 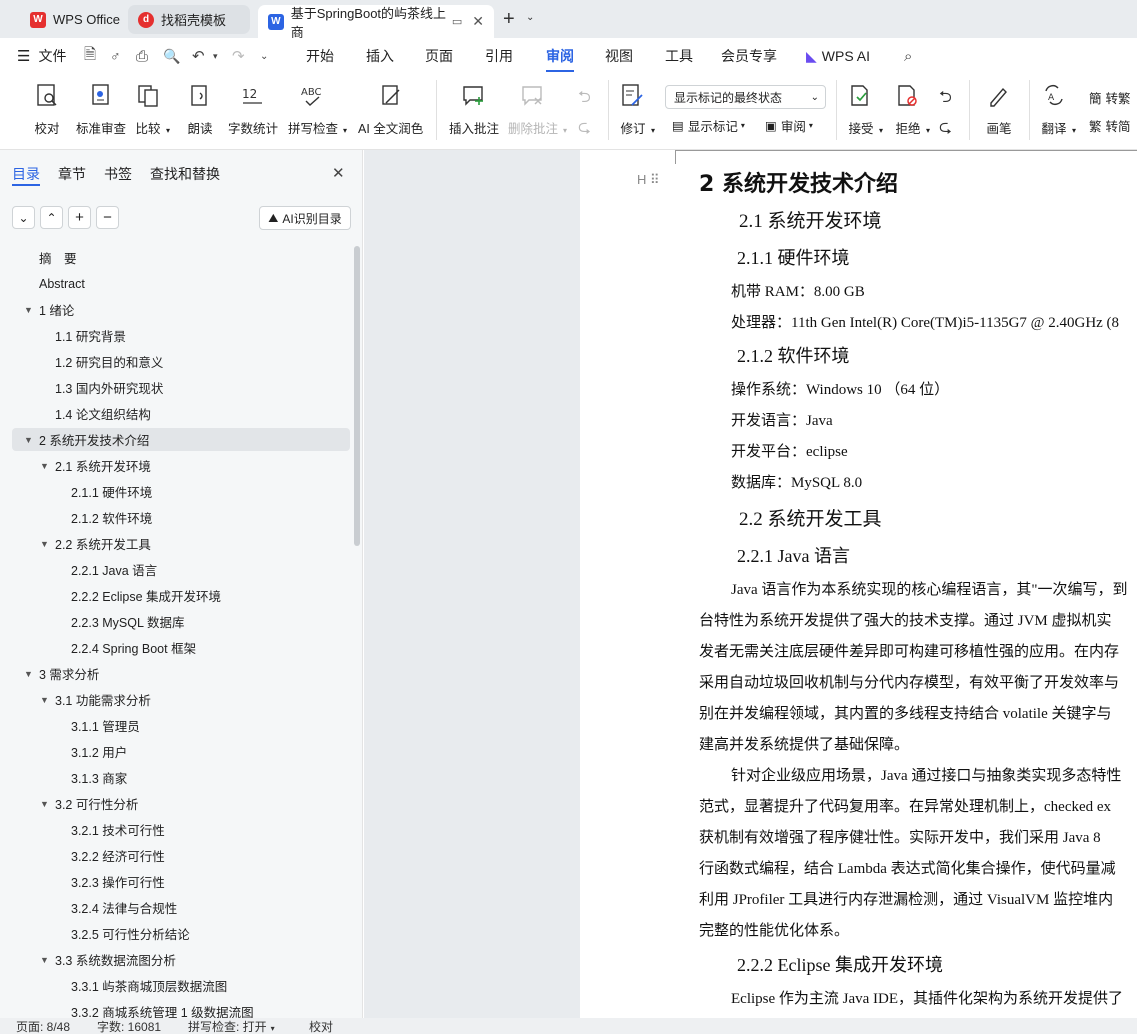 I want to click on toc-item: ▼ 2.1 系统开发环境, so click(x=181, y=465).